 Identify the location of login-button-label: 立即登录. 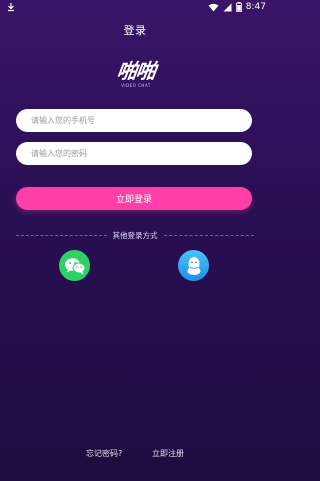
(133, 200).